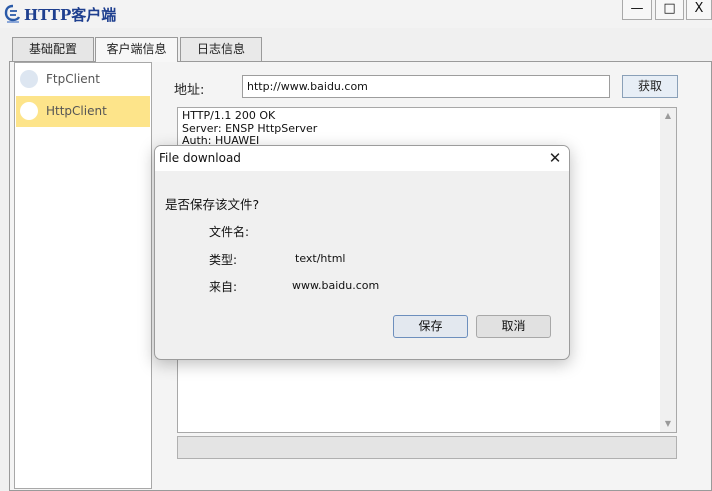 This screenshot has width=712, height=491. I want to click on from-value: www.baidu.com, so click(336, 285).